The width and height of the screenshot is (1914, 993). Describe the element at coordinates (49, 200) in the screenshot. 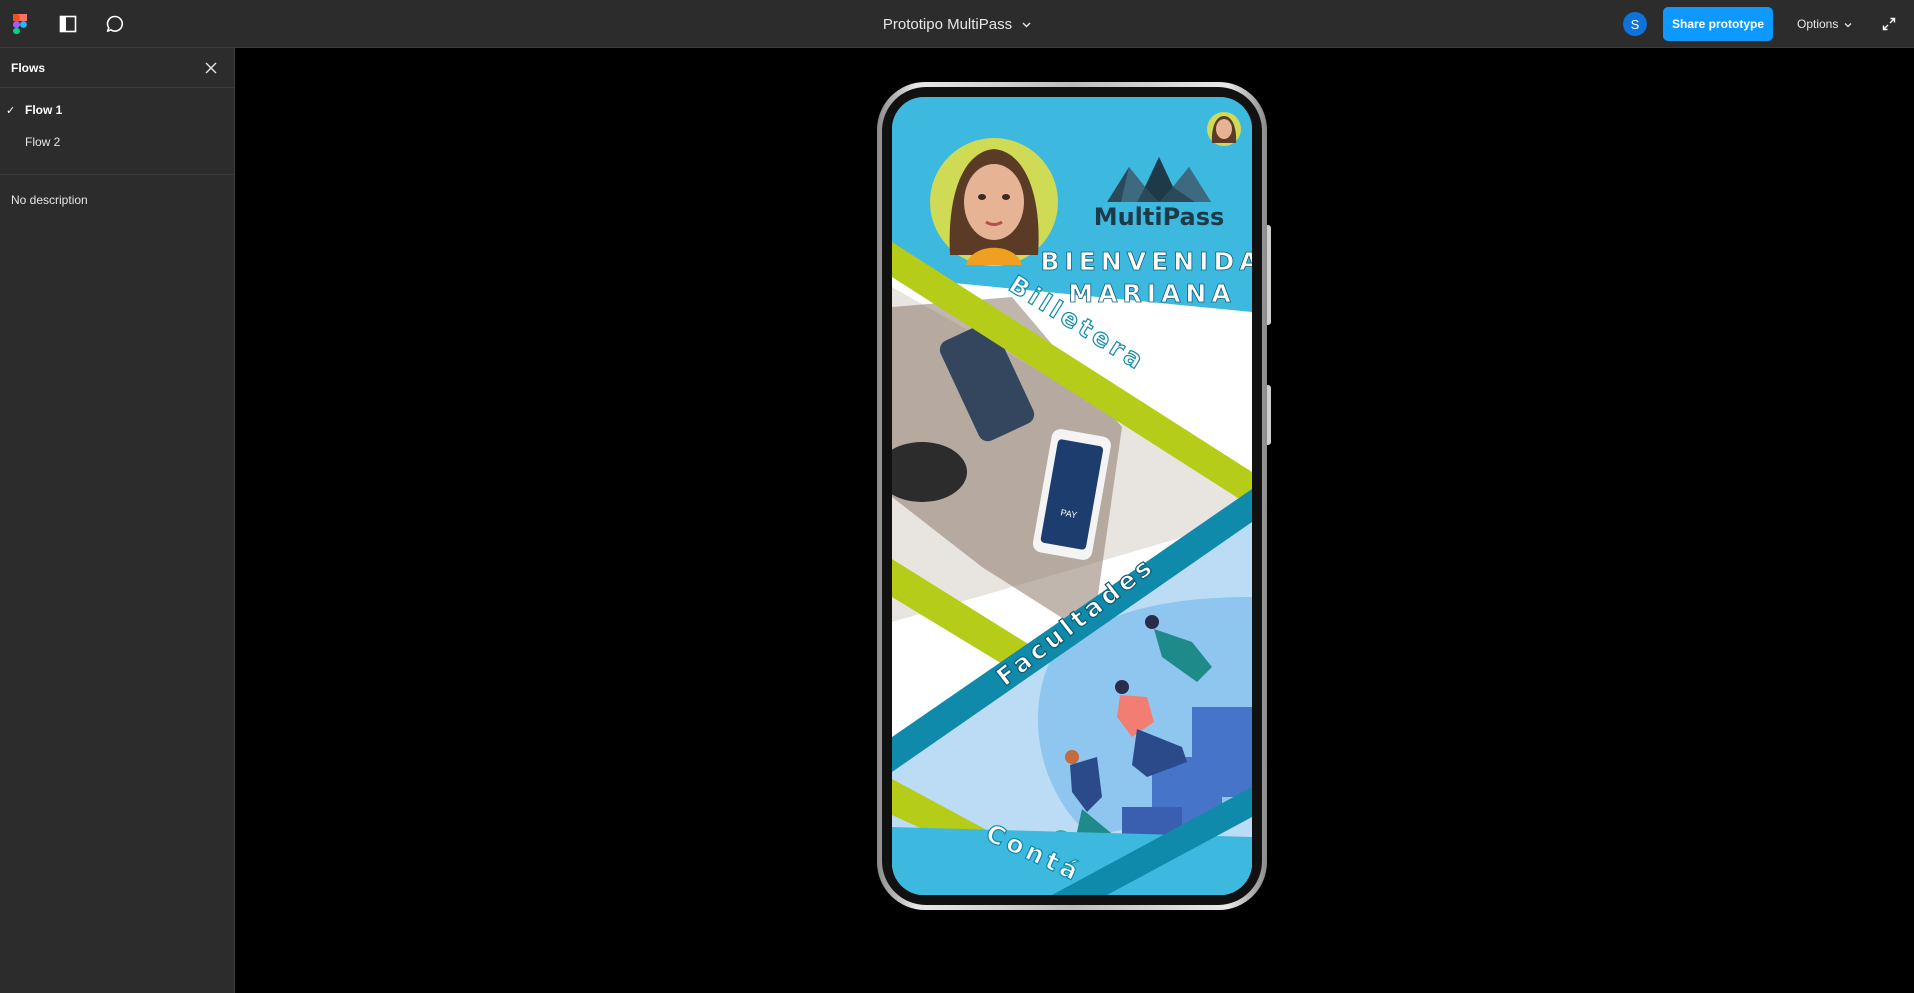

I see `flow-description: No description` at that location.